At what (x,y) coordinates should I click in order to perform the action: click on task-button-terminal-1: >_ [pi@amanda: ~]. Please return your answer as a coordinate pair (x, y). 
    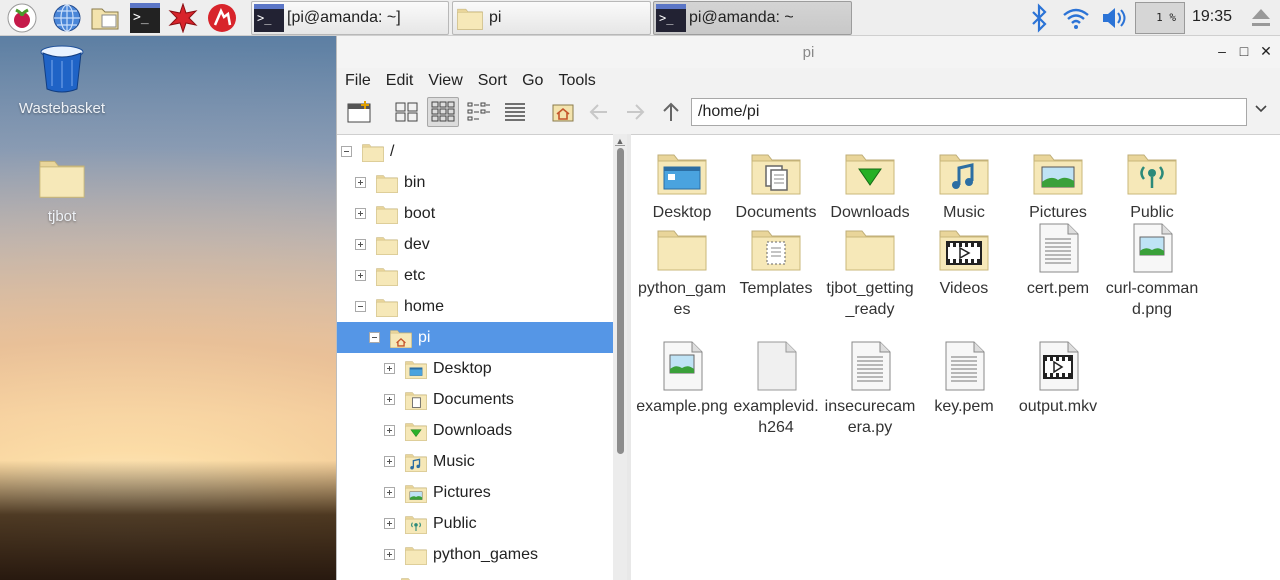
    Looking at the image, I should click on (350, 18).